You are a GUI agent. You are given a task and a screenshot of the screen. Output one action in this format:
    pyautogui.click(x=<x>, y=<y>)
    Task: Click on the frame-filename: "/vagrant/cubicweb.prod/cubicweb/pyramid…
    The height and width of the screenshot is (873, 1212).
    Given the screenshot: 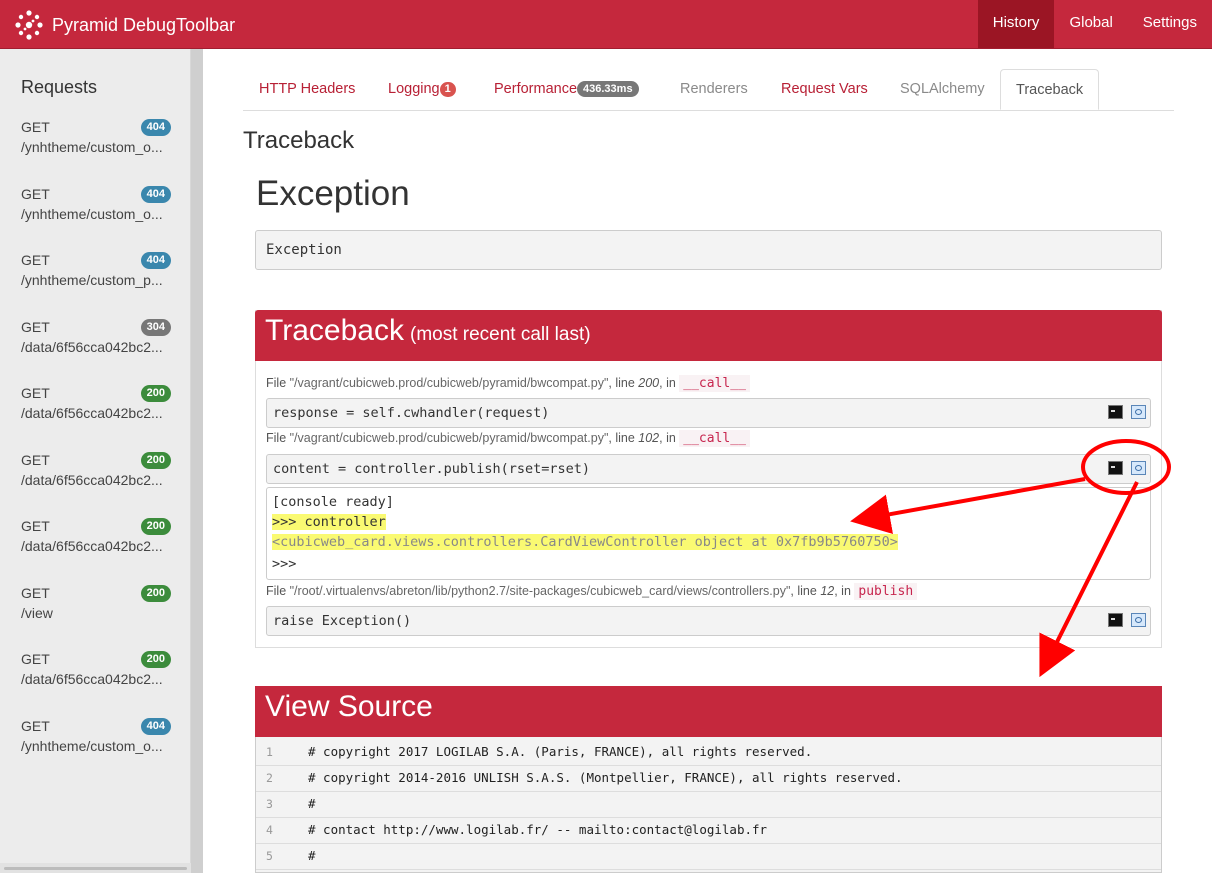 What is the action you would take?
    pyautogui.click(x=449, y=438)
    